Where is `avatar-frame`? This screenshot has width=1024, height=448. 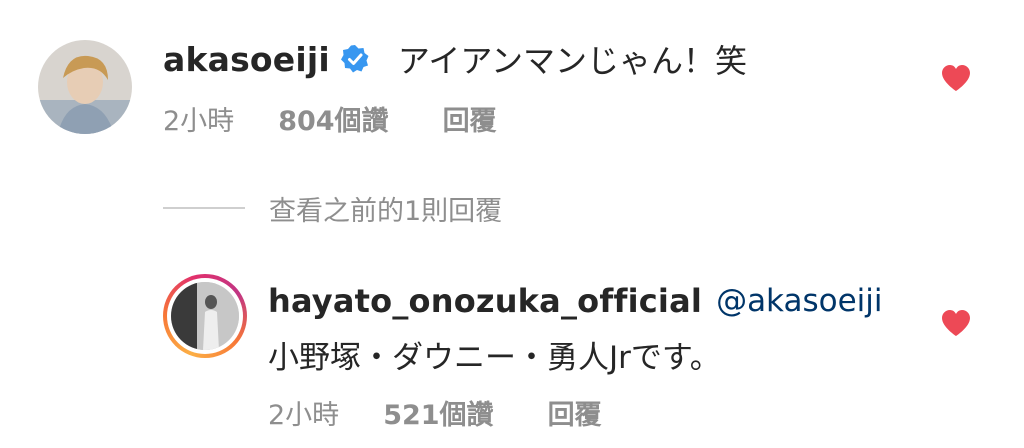 avatar-frame is located at coordinates (205, 316).